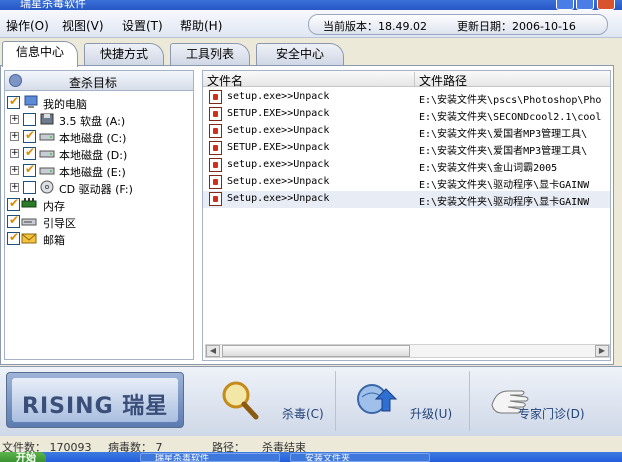 This screenshot has height=462, width=622. I want to click on kill-virus-button: 杀毒(C), so click(268, 401).